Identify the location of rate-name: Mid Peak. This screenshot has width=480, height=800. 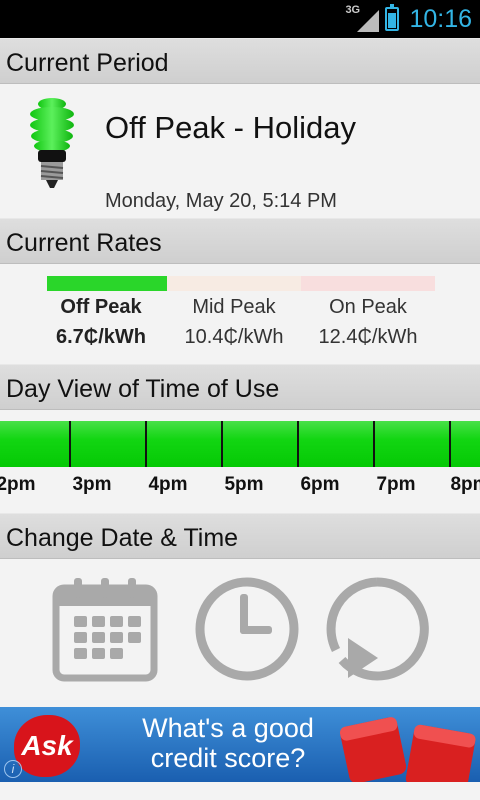
(234, 307).